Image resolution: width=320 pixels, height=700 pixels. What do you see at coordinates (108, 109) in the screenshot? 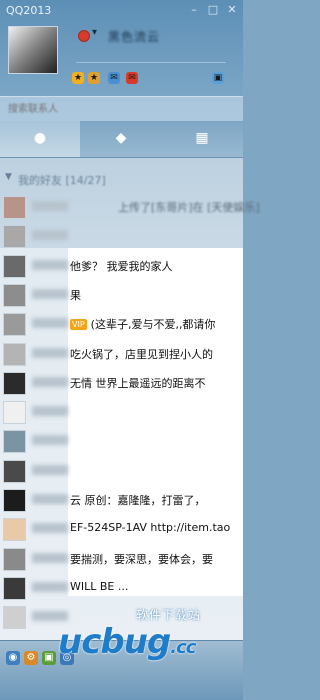
I see `search-input` at bounding box center [108, 109].